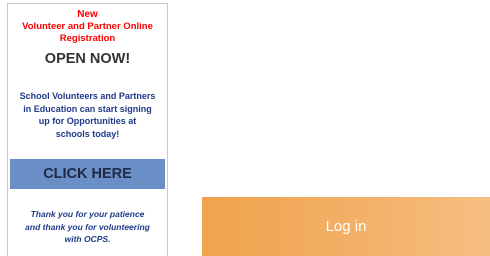 This screenshot has width=490, height=256. I want to click on description-line: in Education can start signing, so click(87, 108).